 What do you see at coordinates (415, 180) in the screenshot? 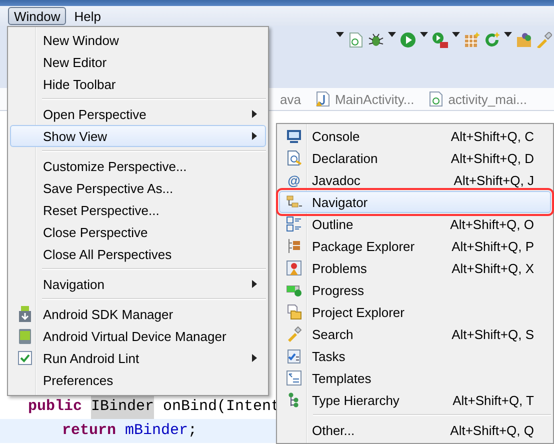
I see `menu-item: @ Javadoc Alt+Shift+Q, J` at bounding box center [415, 180].